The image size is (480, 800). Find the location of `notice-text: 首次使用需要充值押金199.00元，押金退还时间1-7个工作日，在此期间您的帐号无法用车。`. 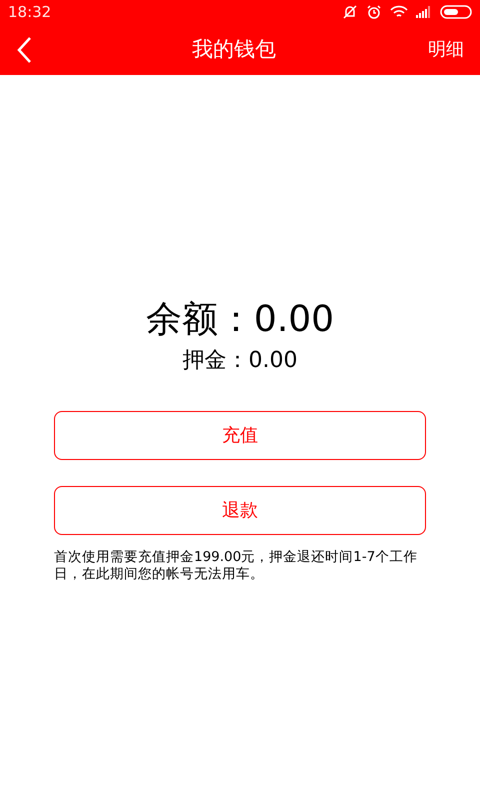

notice-text: 首次使用需要充值押金199.00元，押金退还时间1-7个工作日，在此期间您的帐号无法用车。 is located at coordinates (235, 566).